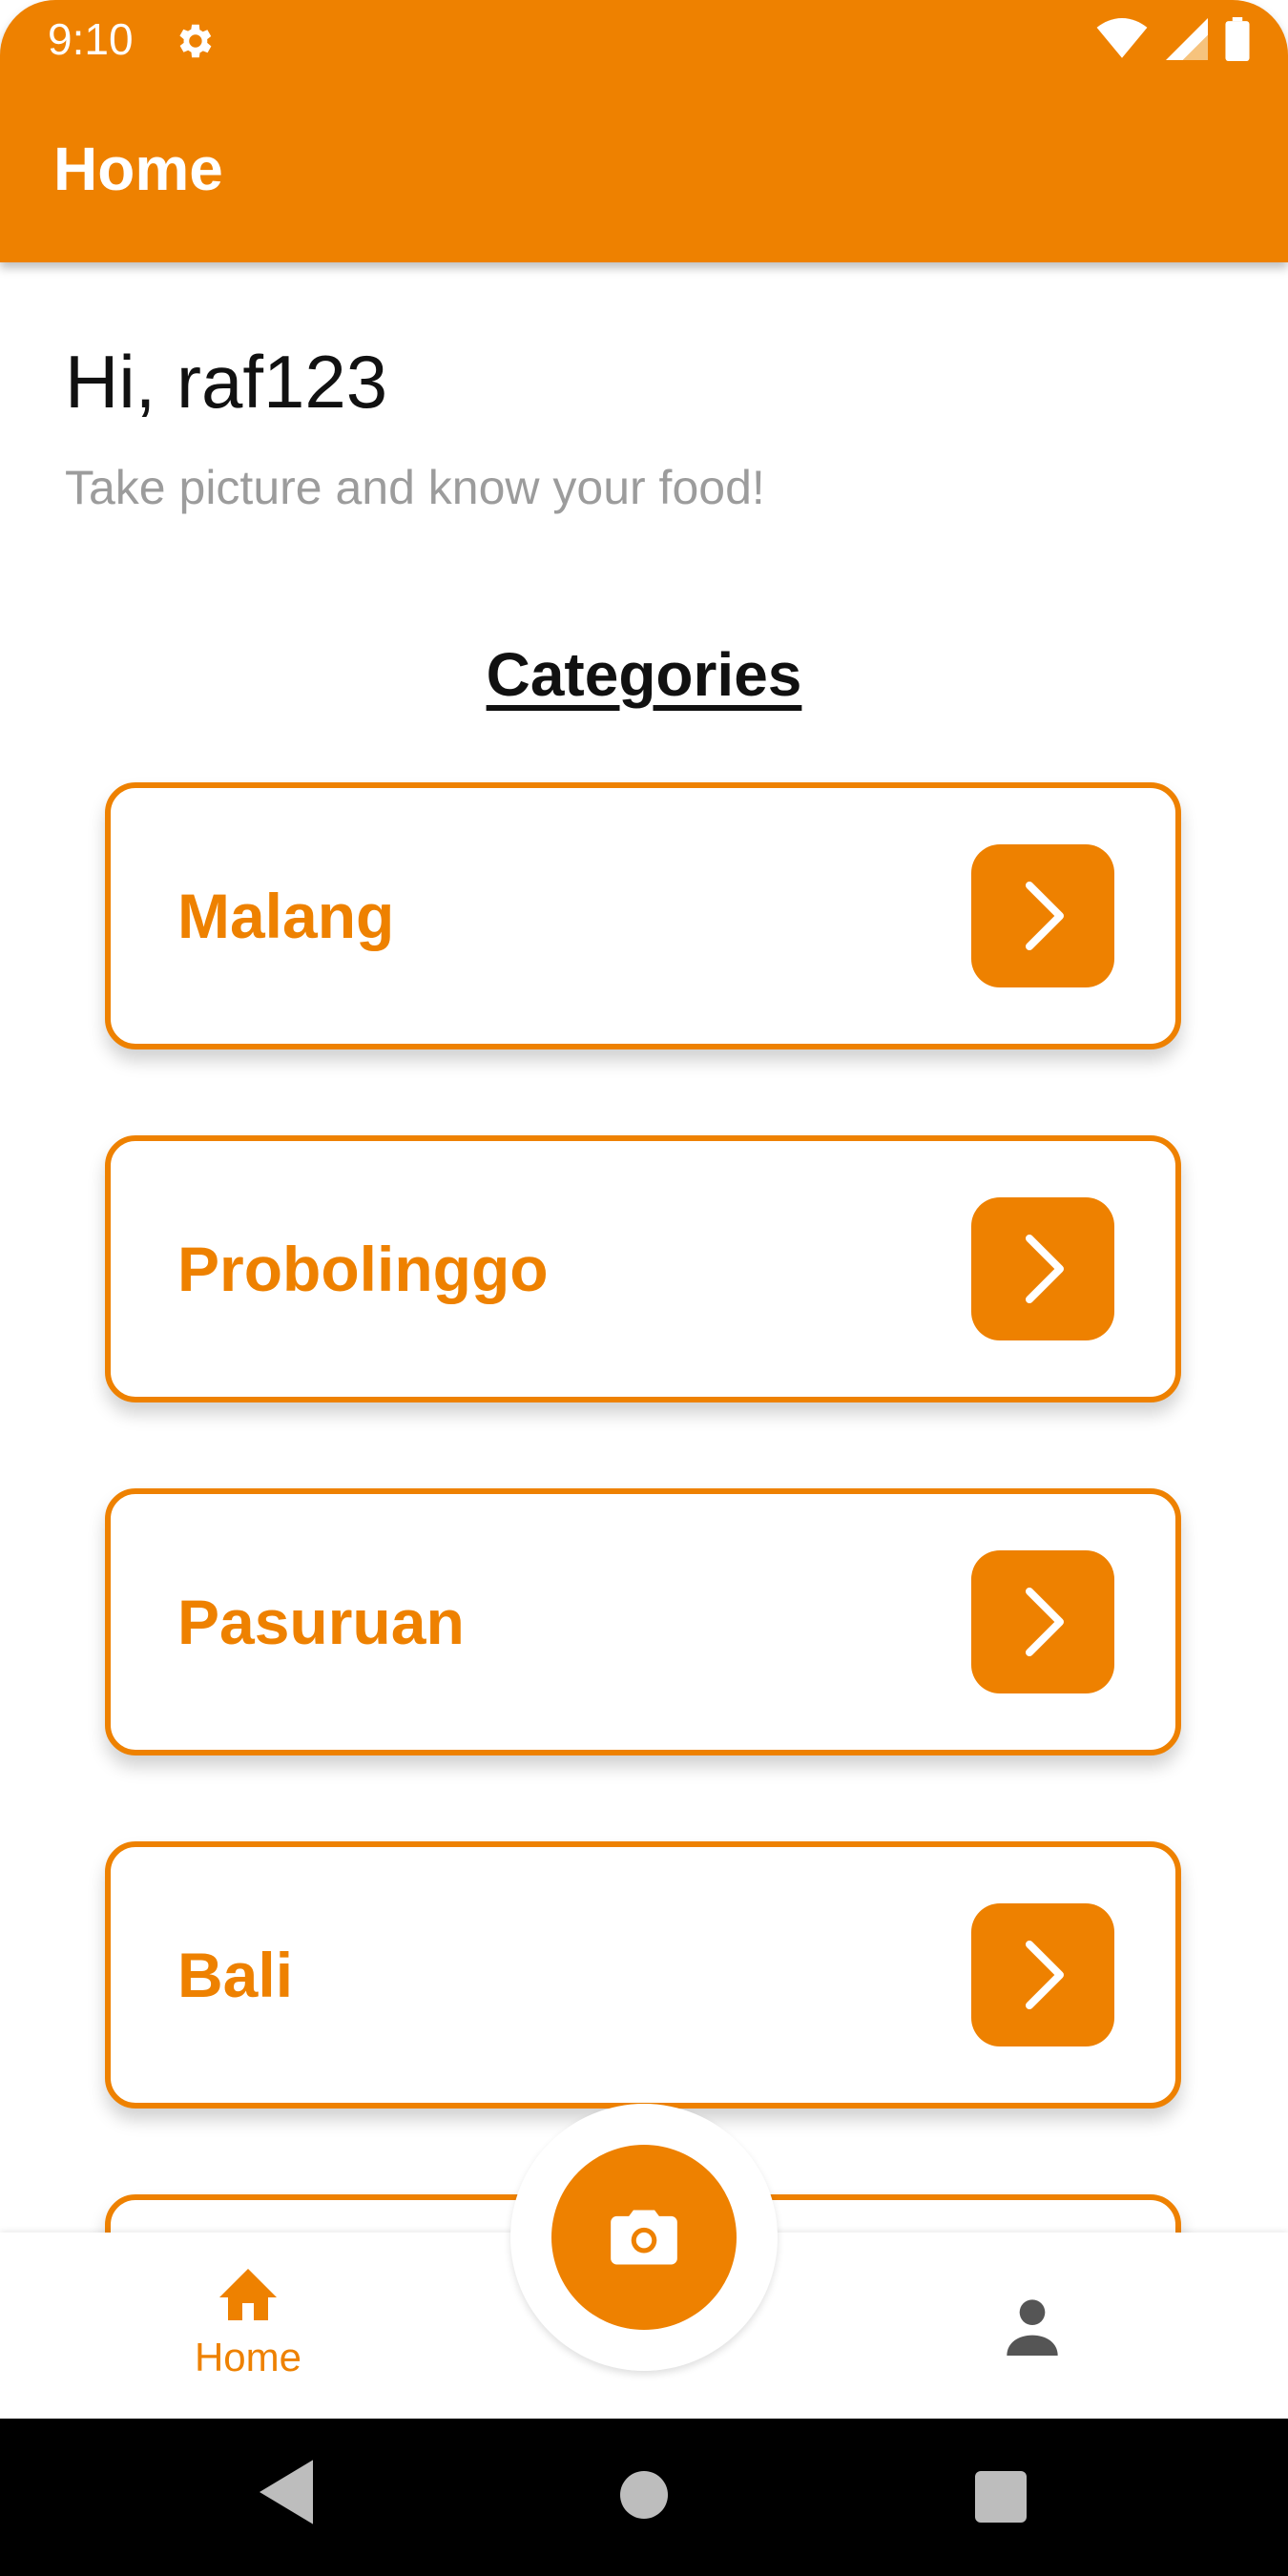 This screenshot has height=2576, width=1288. Describe the element at coordinates (286, 2492) in the screenshot. I see `back-icon` at that location.